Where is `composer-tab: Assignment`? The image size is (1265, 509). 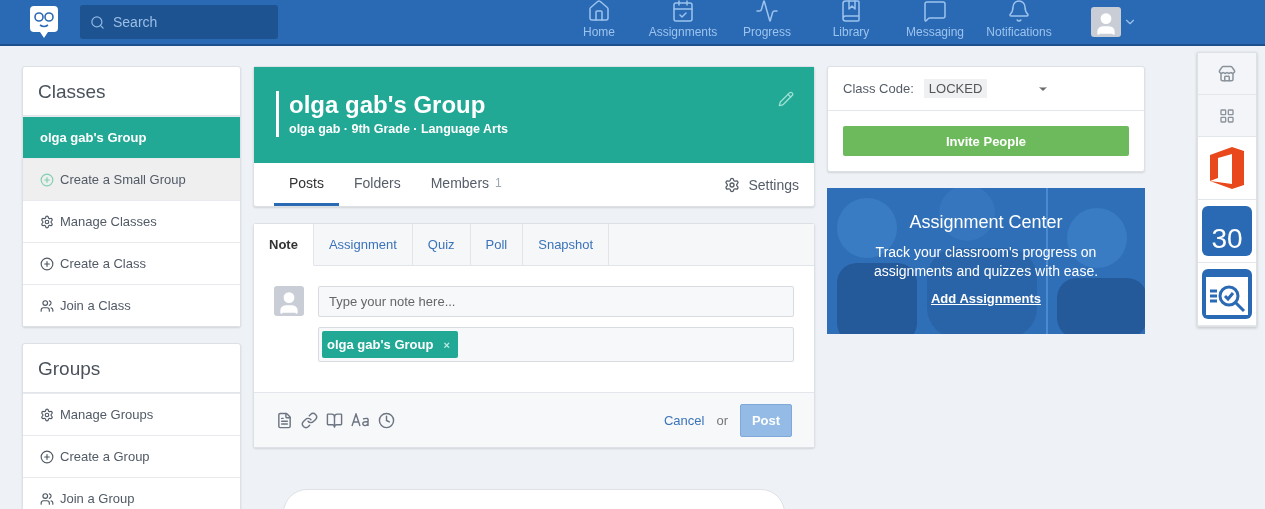
composer-tab: Assignment is located at coordinates (363, 245).